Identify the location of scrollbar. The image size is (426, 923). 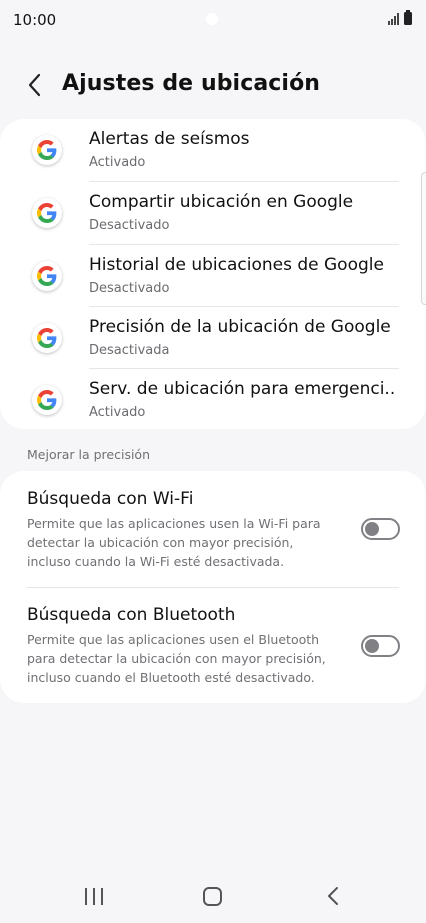
(423, 238).